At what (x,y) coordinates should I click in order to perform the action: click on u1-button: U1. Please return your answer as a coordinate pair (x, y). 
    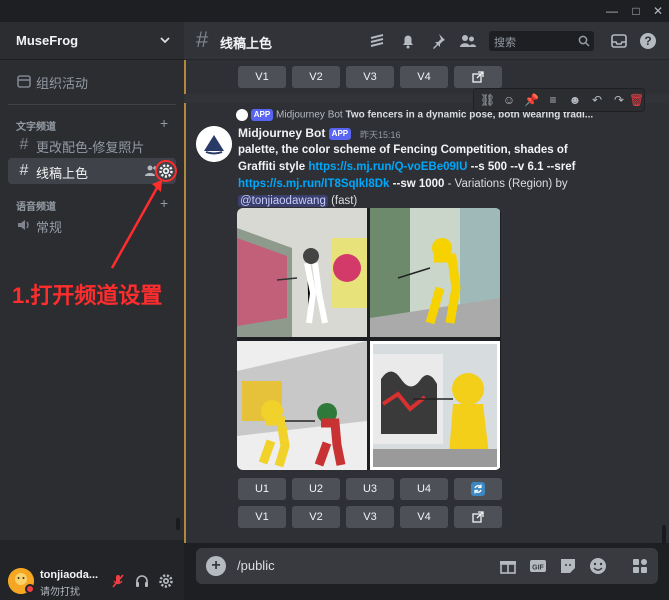
    Looking at the image, I should click on (262, 489).